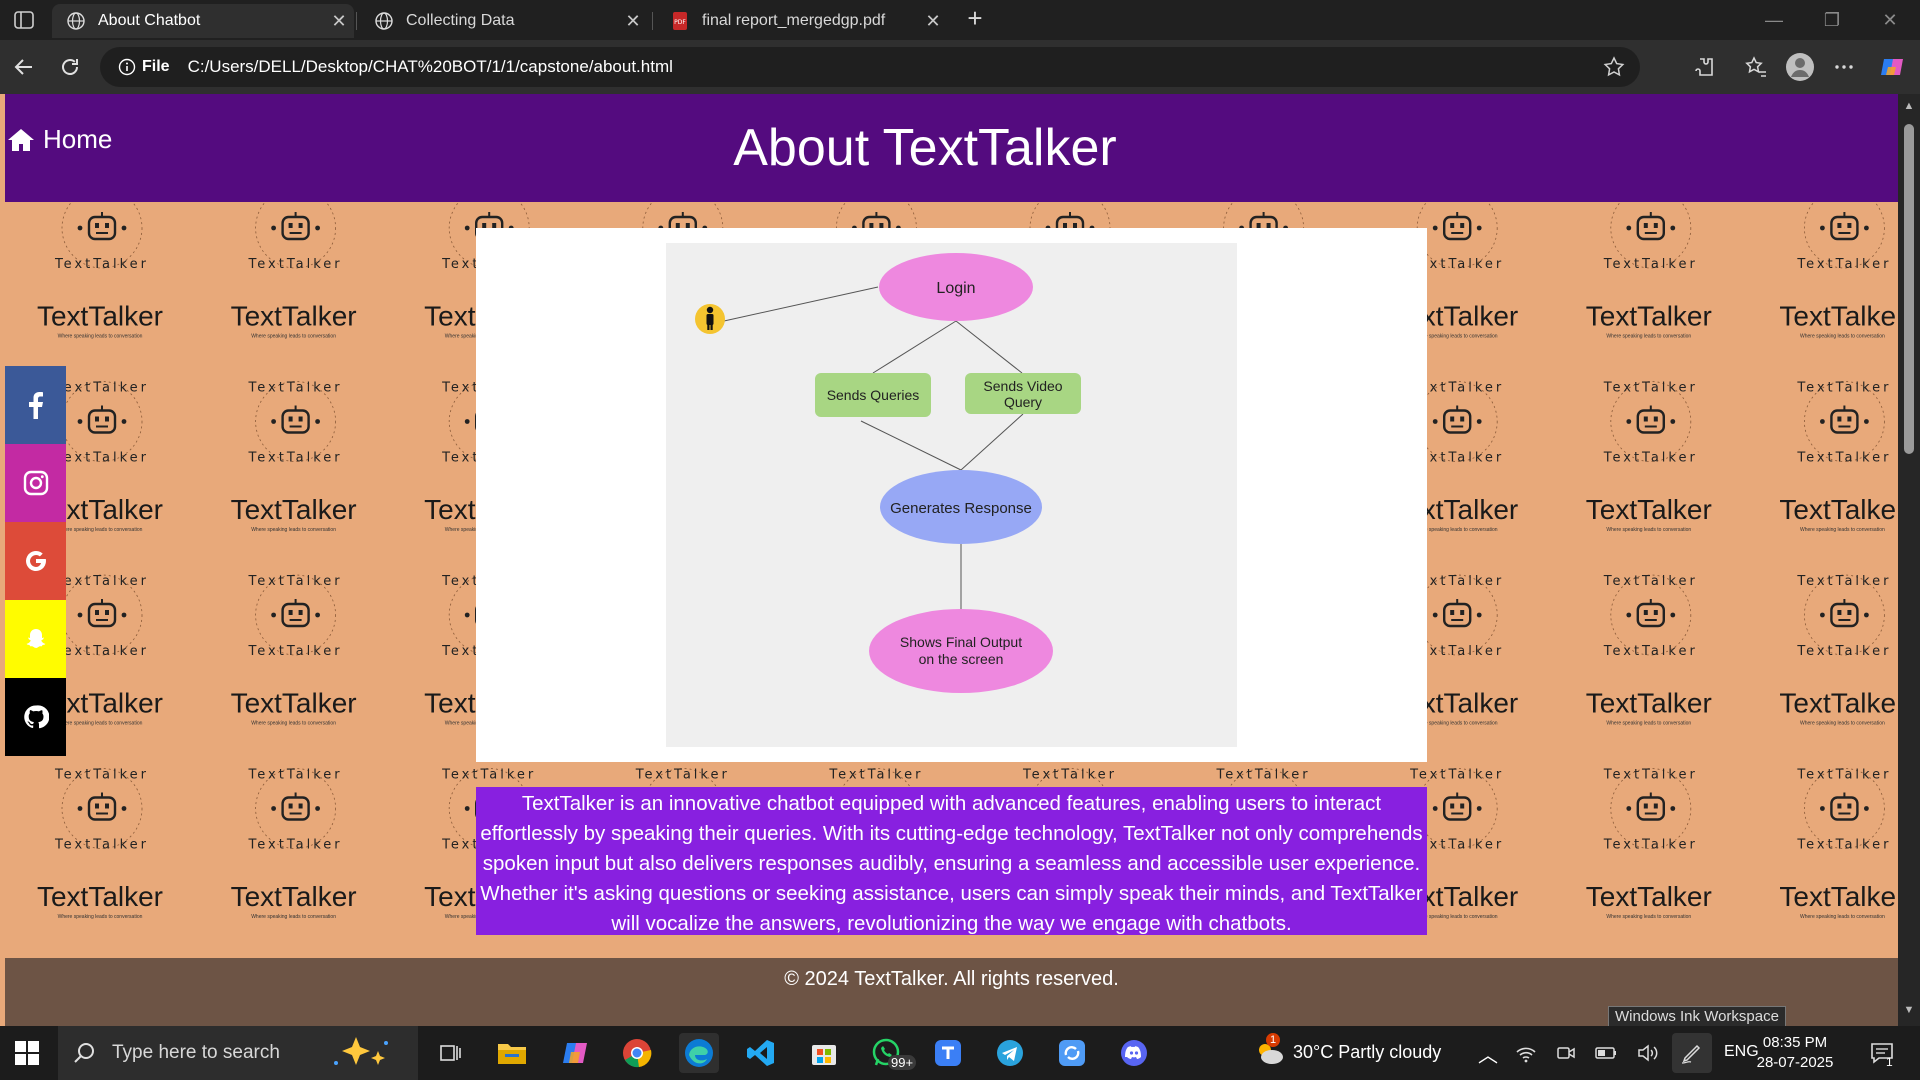 This screenshot has height=1080, width=1920. Describe the element at coordinates (1134, 1053) in the screenshot. I see `discord-button` at that location.